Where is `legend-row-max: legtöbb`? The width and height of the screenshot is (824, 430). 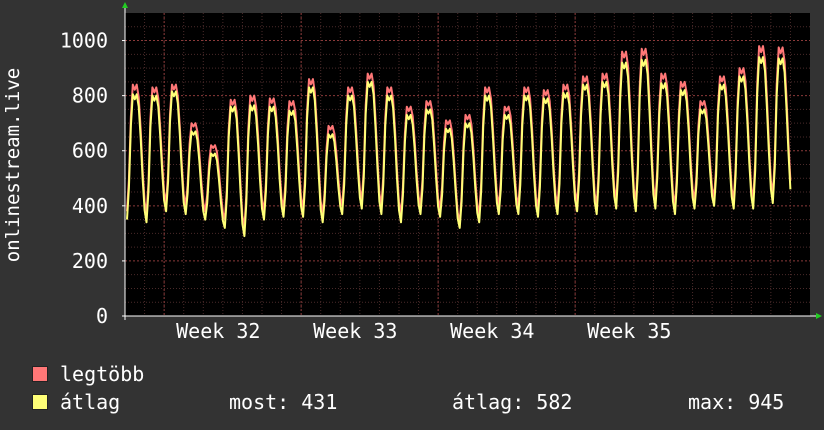
legend-row-max: legtöbb is located at coordinates (88, 374).